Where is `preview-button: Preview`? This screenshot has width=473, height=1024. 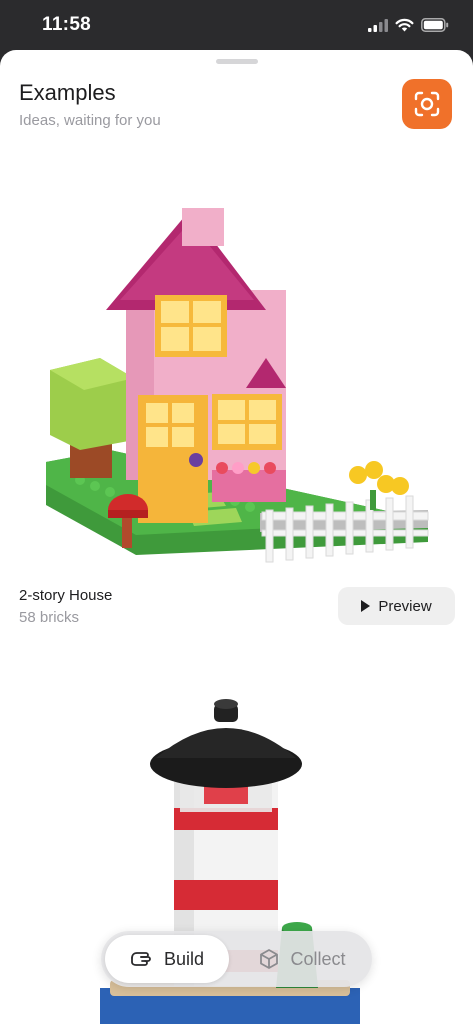
preview-button: Preview is located at coordinates (396, 606).